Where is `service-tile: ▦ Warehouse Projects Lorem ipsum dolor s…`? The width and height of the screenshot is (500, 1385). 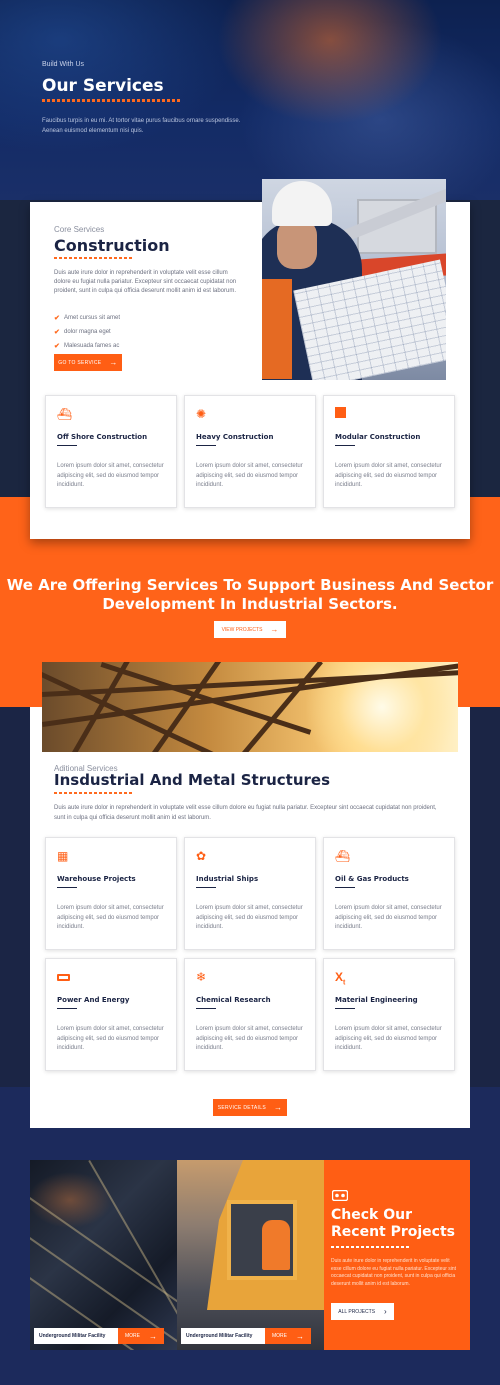
service-tile: ▦ Warehouse Projects Lorem ipsum dolor s… is located at coordinates (111, 893).